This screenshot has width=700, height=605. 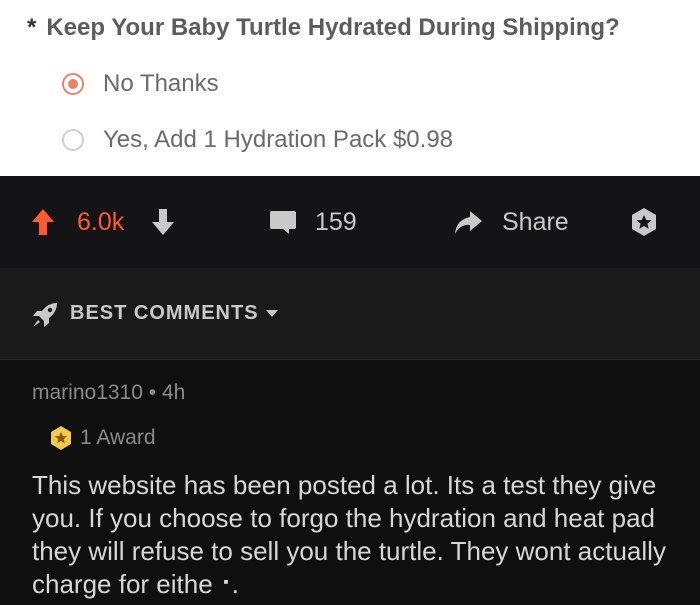 I want to click on comment-username: marino1310, so click(x=87, y=392).